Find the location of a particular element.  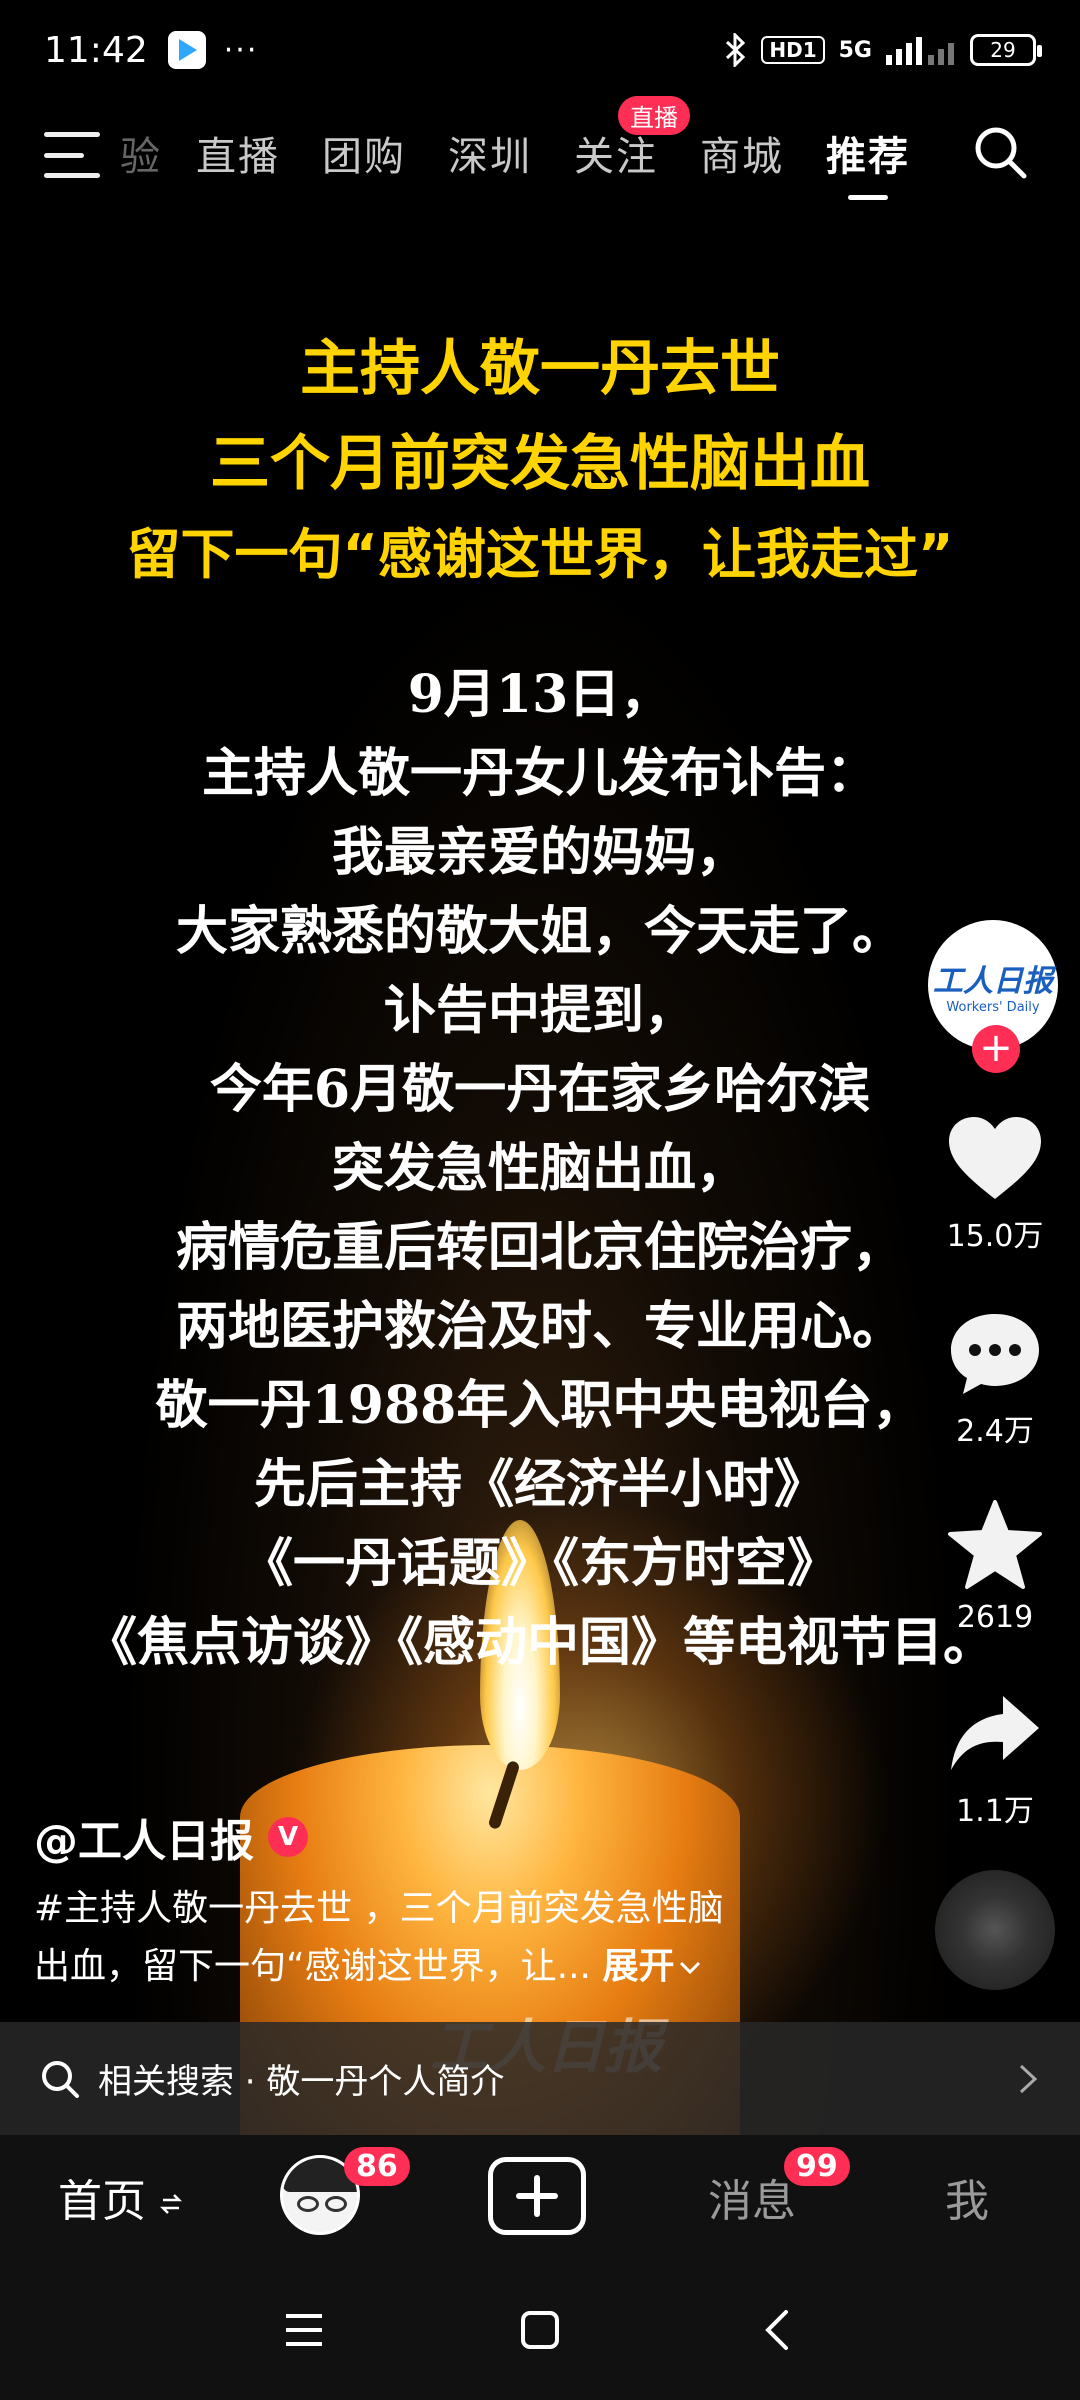

author-handle: @工人日报 is located at coordinates (144, 1837).